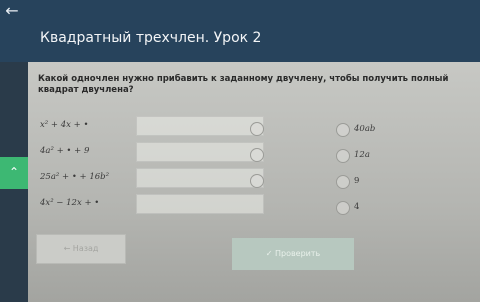 The width and height of the screenshot is (480, 302). I want to click on answer-option: 4, so click(386, 207).